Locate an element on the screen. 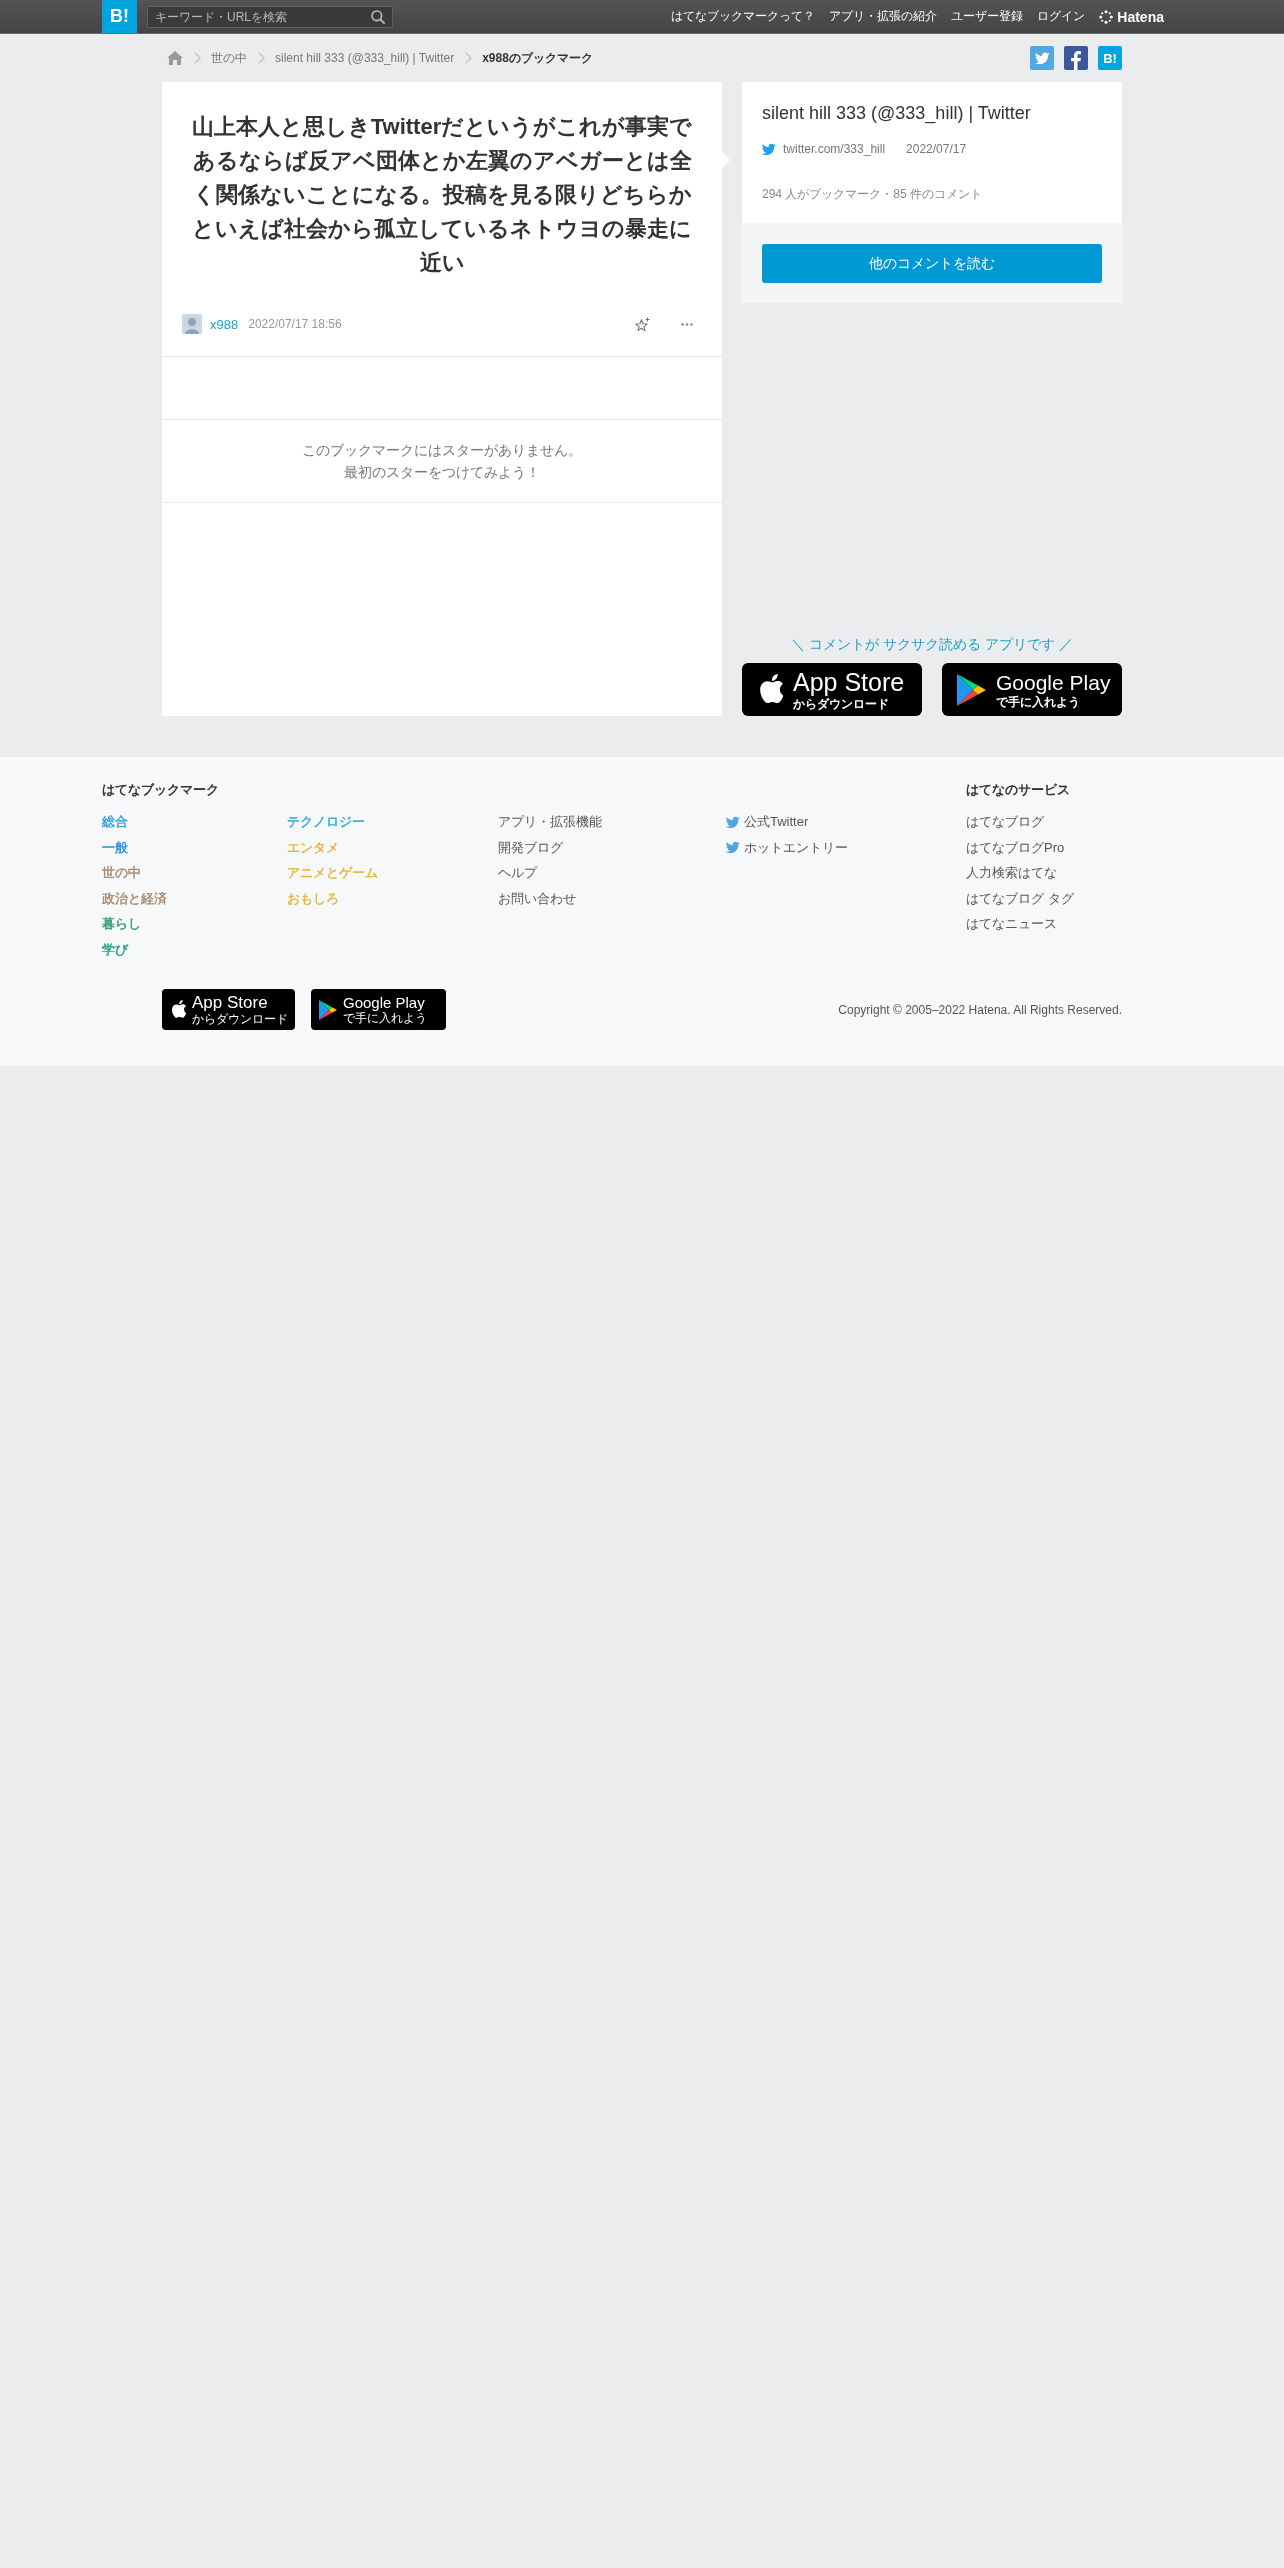  service-link: はてなブログ タグ is located at coordinates (1020, 898).